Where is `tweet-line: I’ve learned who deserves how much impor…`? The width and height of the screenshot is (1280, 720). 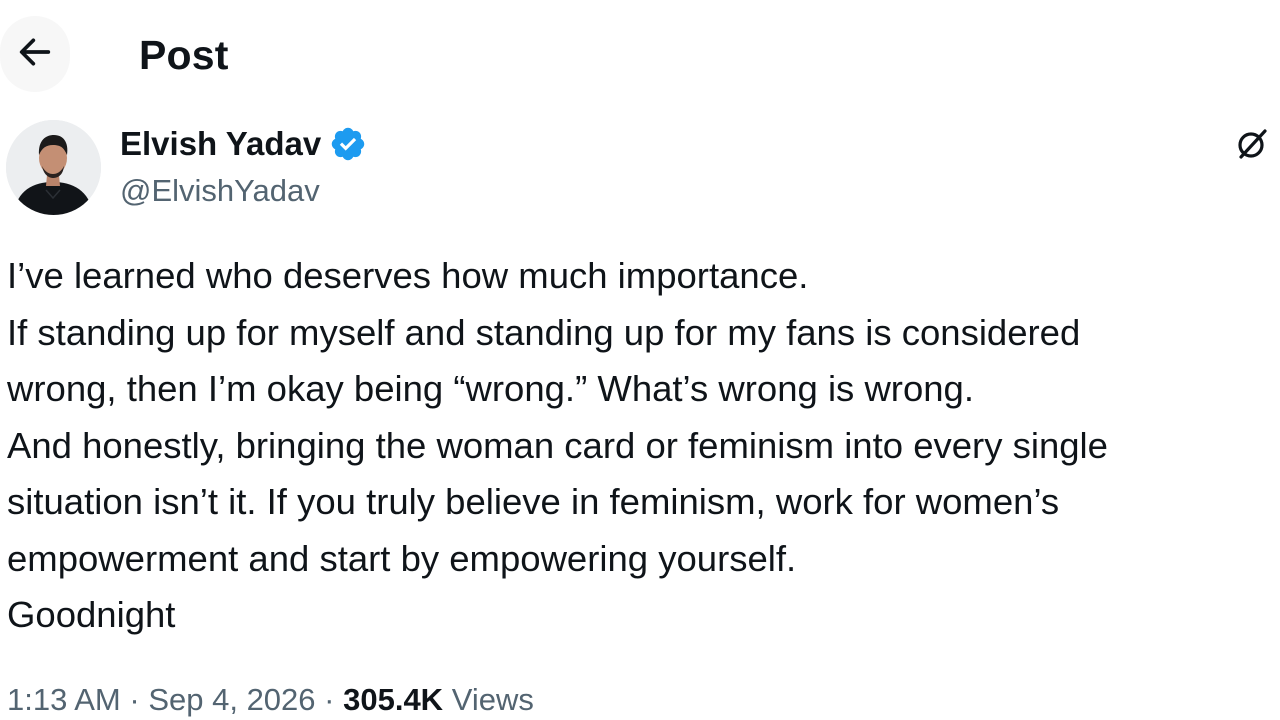
tweet-line: I’ve learned who deserves how much impor… is located at coordinates (408, 275).